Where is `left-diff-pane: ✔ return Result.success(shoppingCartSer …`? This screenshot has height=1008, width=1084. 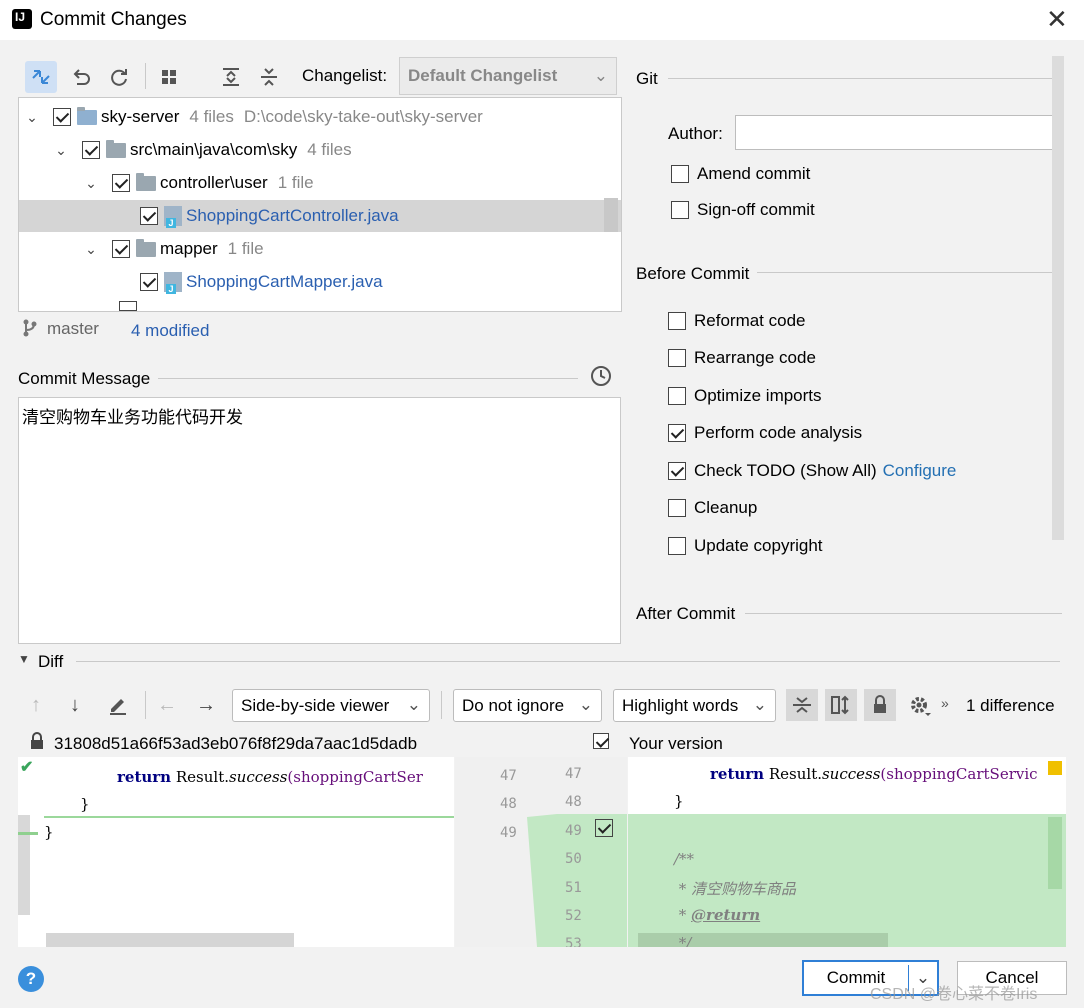
left-diff-pane: ✔ return Result.success(shoppingCartSer … is located at coordinates (236, 852).